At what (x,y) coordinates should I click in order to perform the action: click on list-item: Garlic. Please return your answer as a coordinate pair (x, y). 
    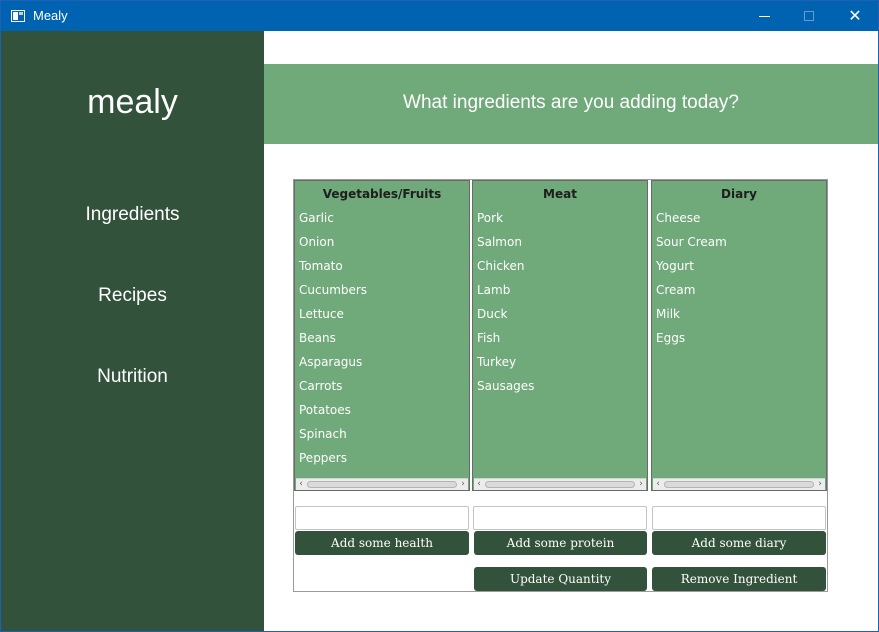
    Looking at the image, I should click on (333, 223).